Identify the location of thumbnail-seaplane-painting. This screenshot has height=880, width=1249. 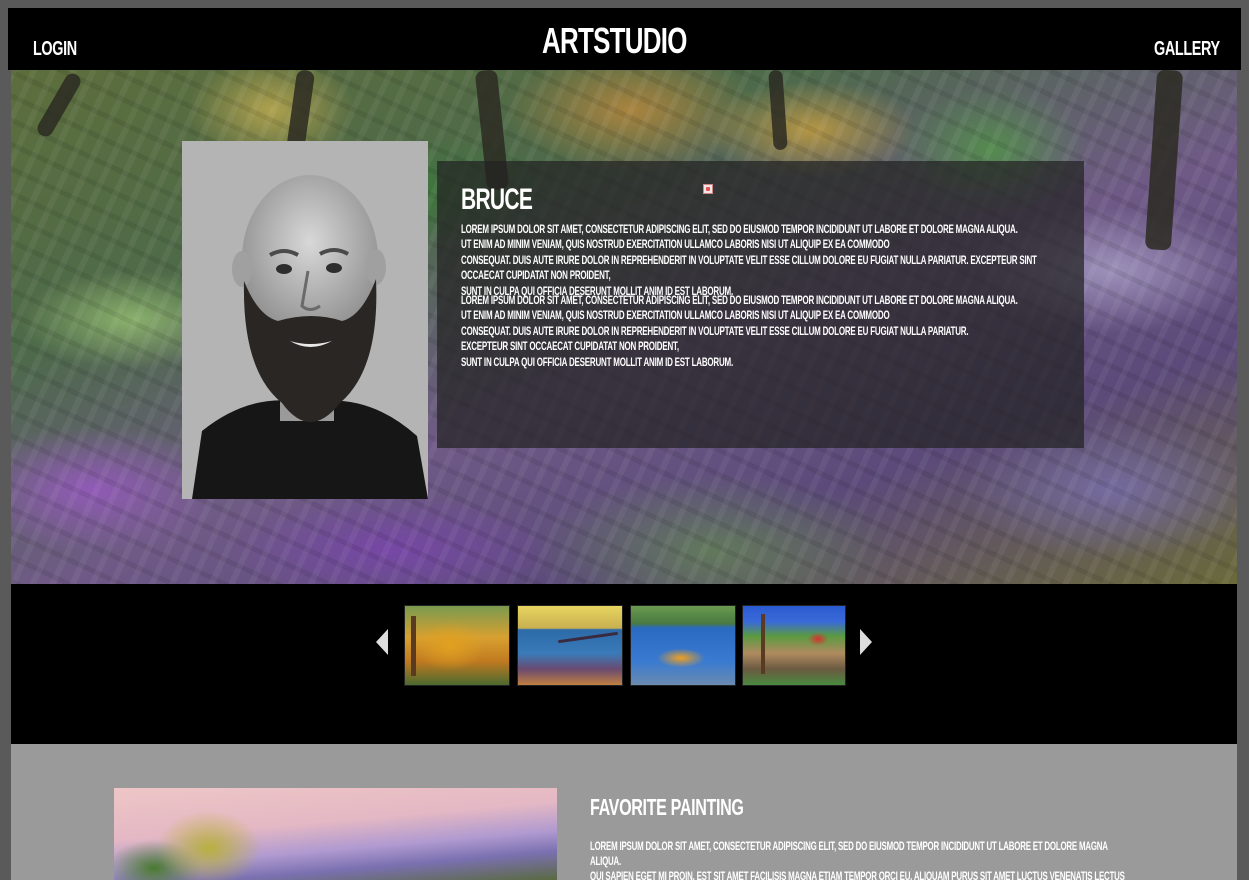
(683, 645).